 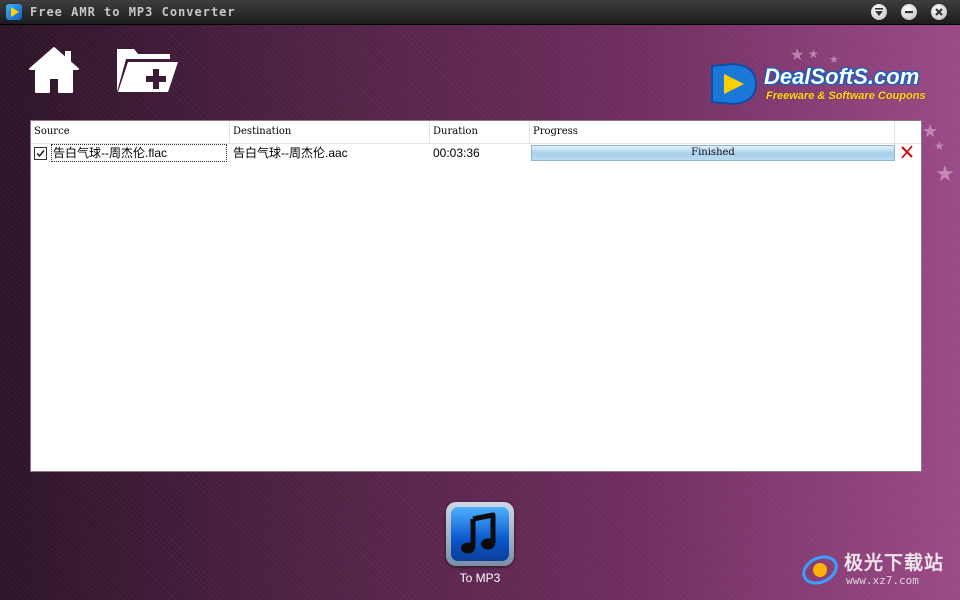 I want to click on destination-file-name: 告白气球--周杰伦.aac, so click(x=290, y=153).